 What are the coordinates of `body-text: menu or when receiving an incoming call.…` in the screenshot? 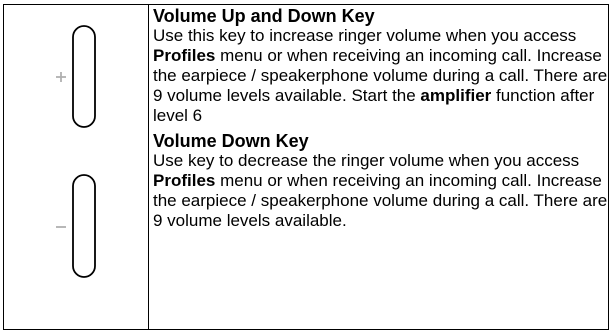 It's located at (380, 200).